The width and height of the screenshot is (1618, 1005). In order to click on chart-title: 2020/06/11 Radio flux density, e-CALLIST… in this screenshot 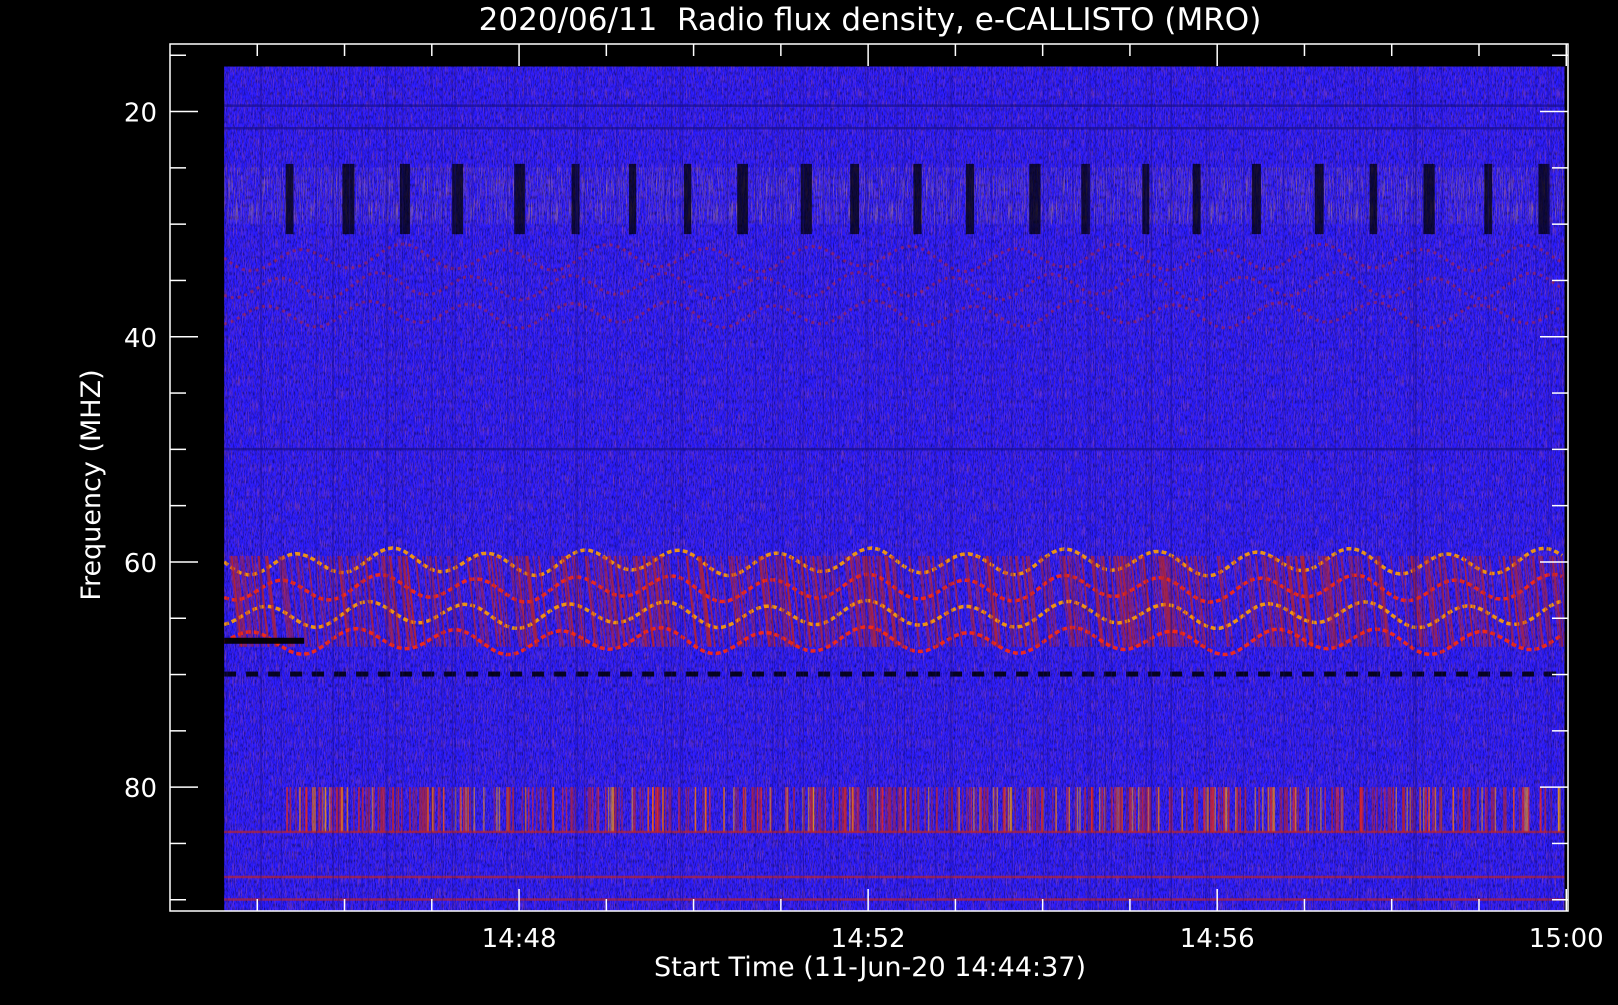, I will do `click(870, 20)`.